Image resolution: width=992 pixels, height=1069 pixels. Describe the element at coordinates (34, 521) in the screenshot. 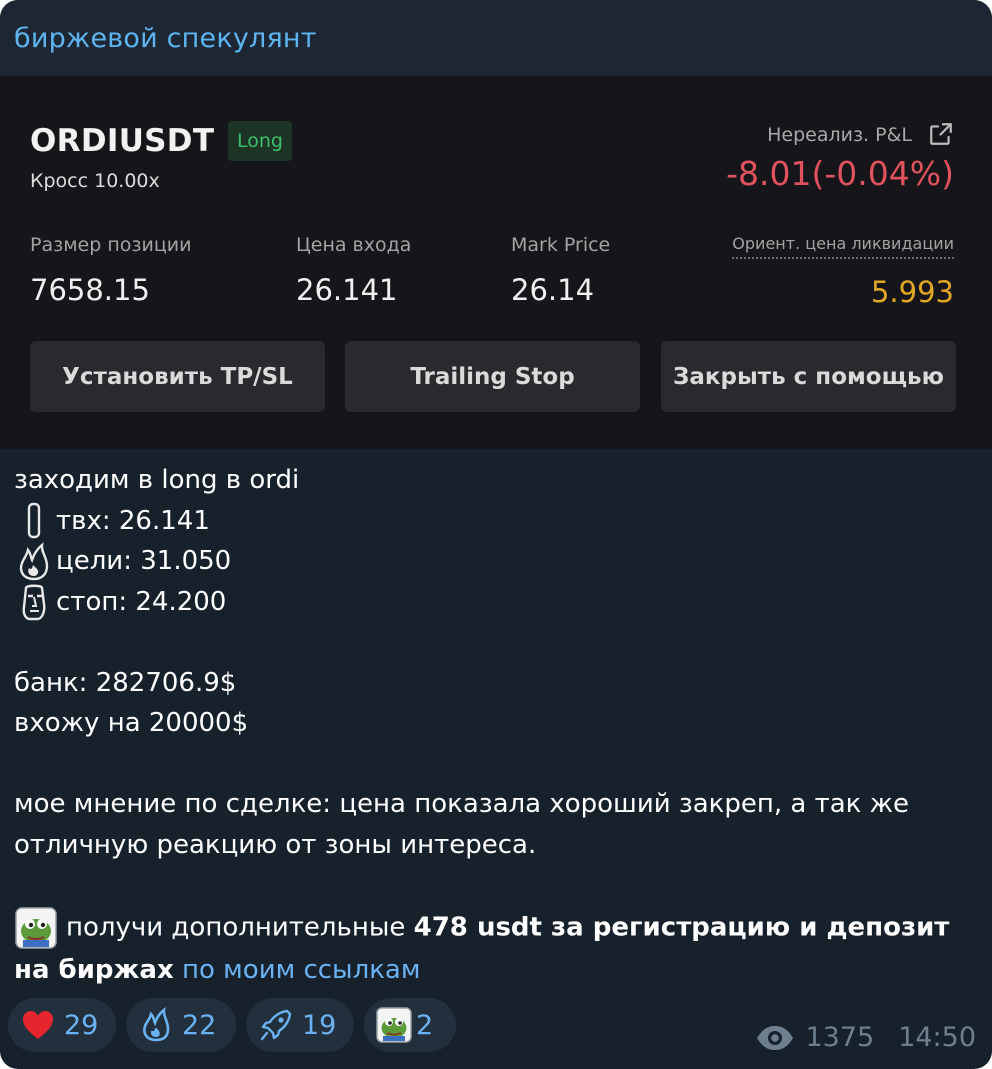

I see `candle-icon` at that location.